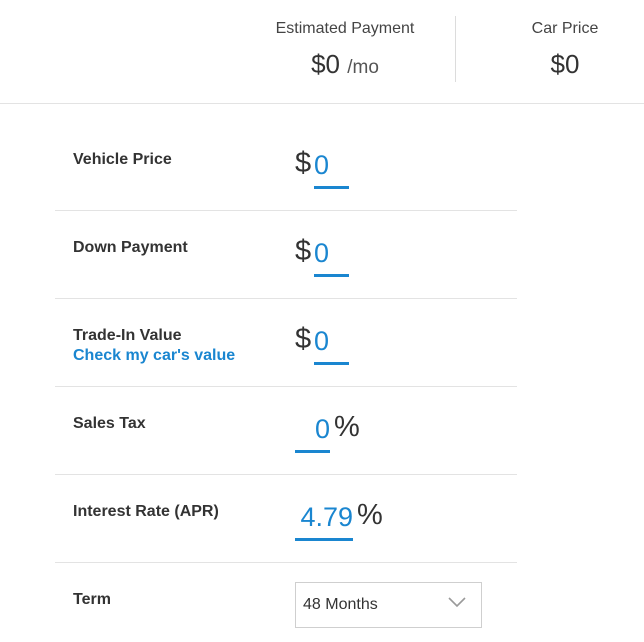 This screenshot has height=642, width=644. I want to click on down-payment-row: Down Payment $, so click(286, 255).